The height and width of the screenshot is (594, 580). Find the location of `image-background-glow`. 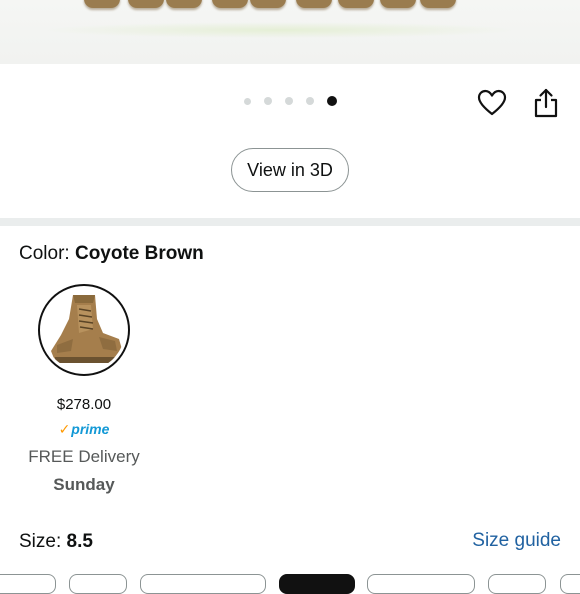

image-background-glow is located at coordinates (280, 30).